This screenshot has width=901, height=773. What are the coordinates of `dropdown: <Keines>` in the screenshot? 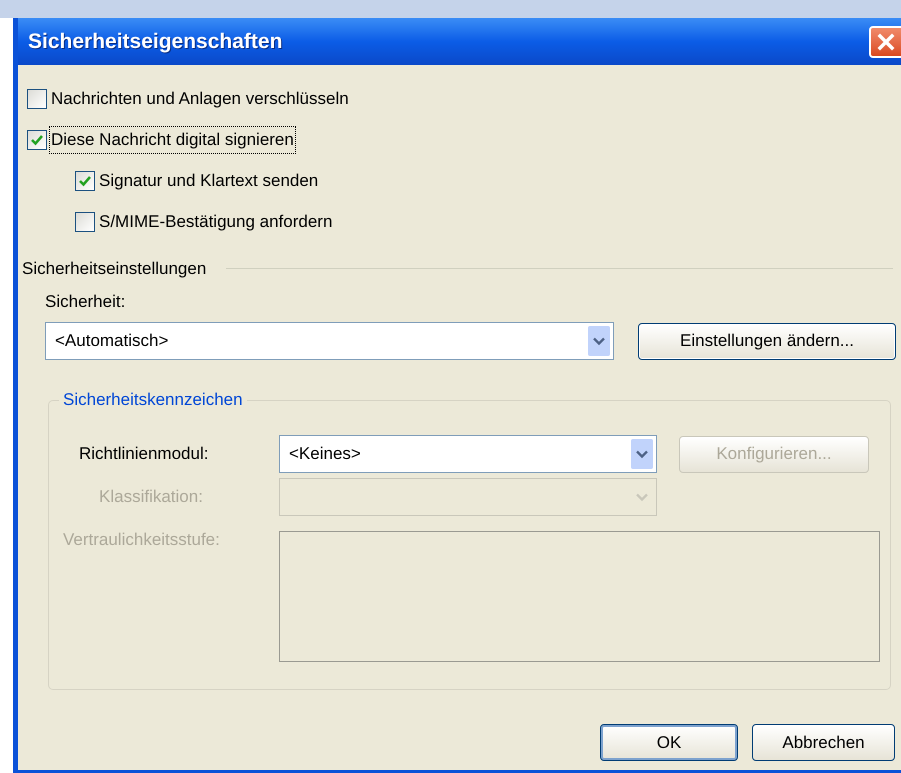 It's located at (468, 454).